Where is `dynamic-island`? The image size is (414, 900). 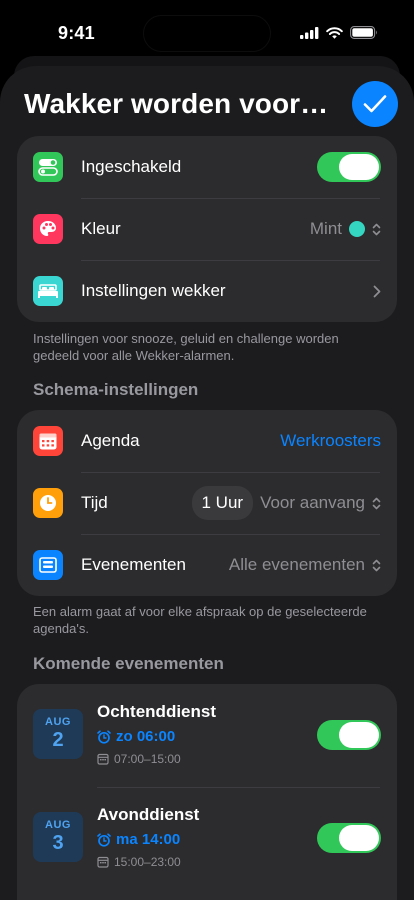 dynamic-island is located at coordinates (207, 33).